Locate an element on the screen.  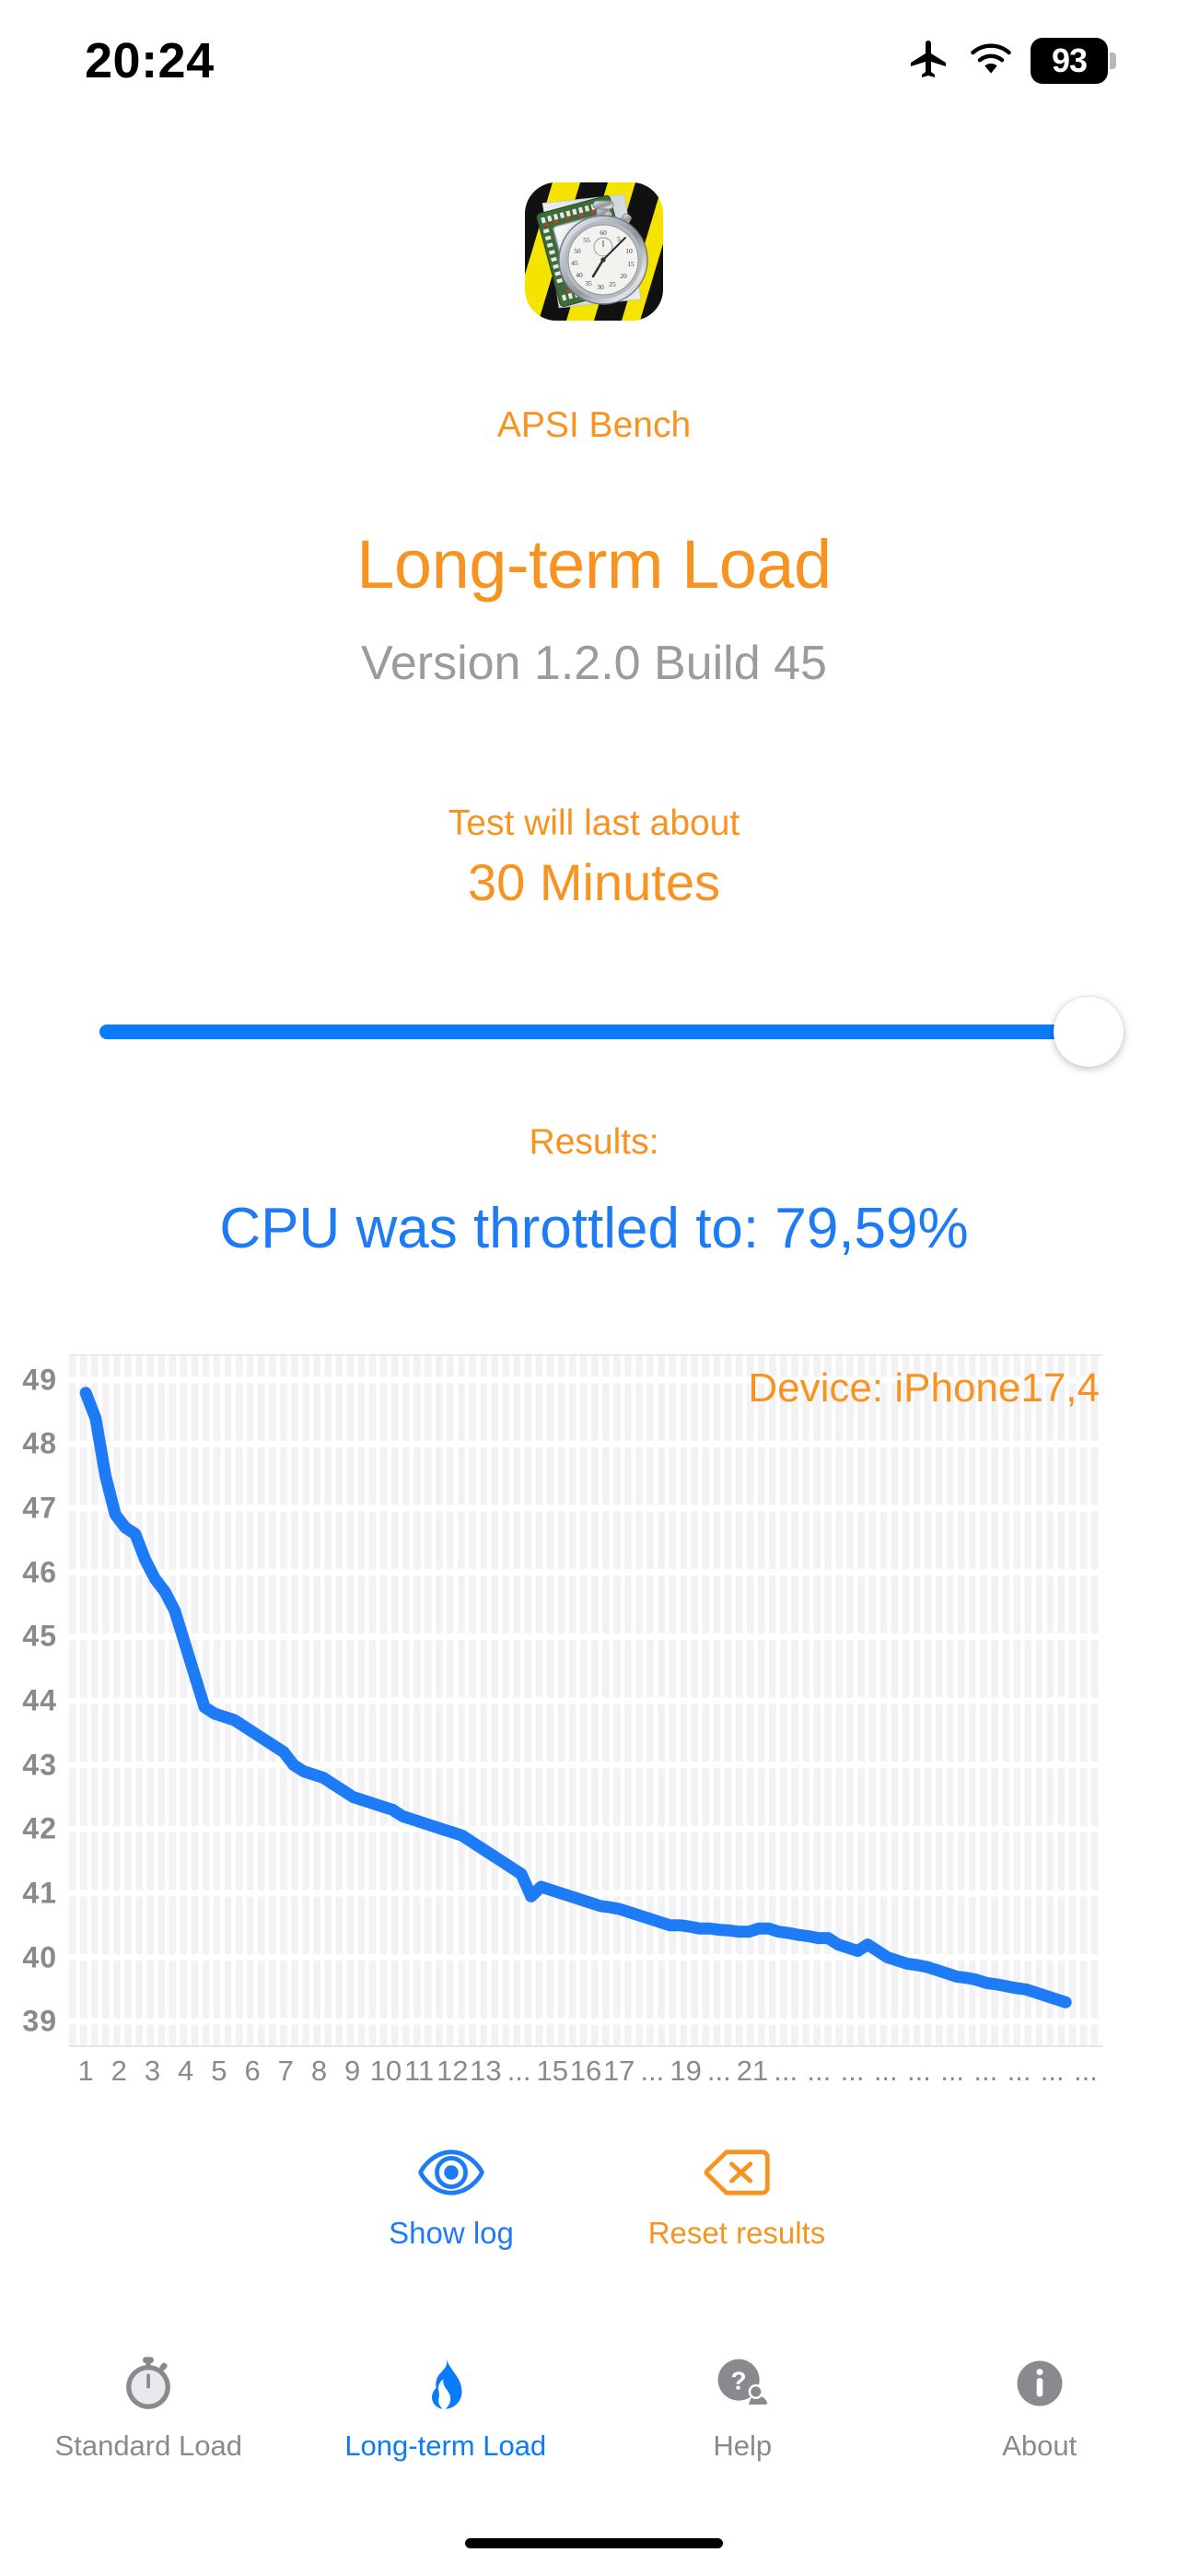
svg-text: 35 is located at coordinates (588, 283).